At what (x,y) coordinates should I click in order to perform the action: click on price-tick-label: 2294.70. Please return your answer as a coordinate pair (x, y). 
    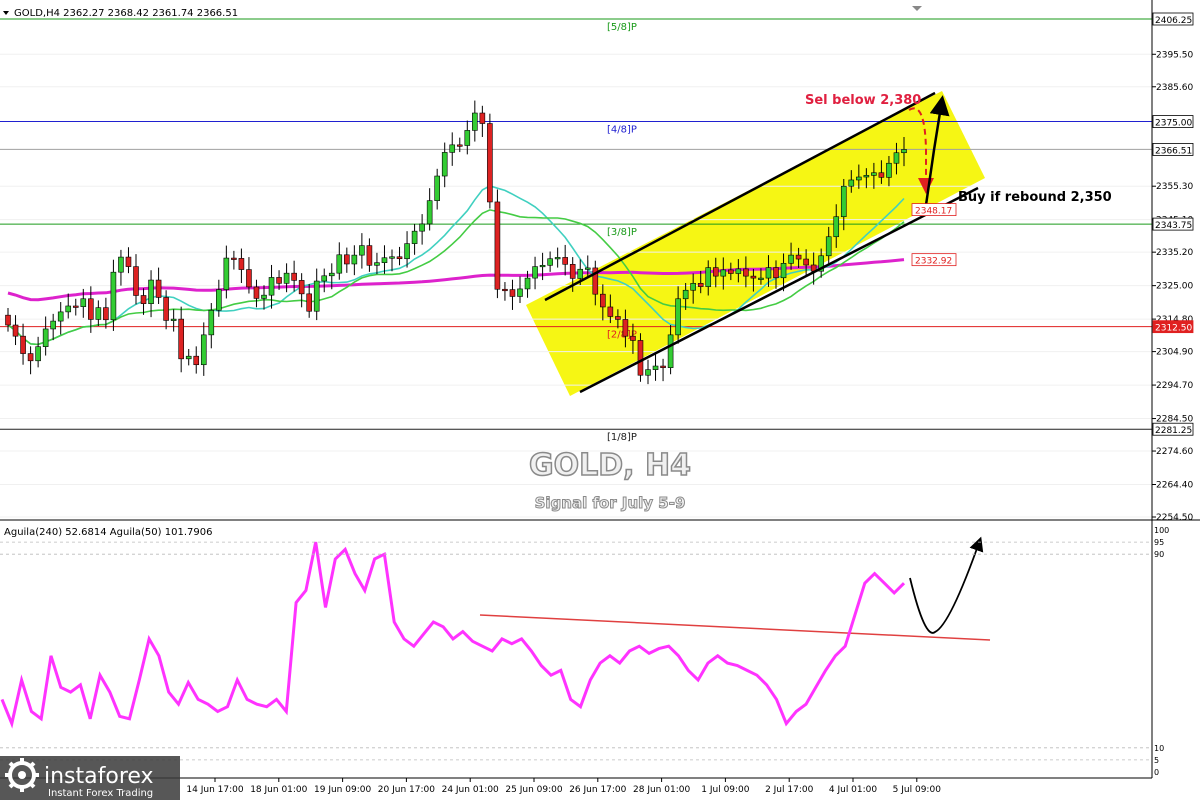
    Looking at the image, I should click on (1174, 386).